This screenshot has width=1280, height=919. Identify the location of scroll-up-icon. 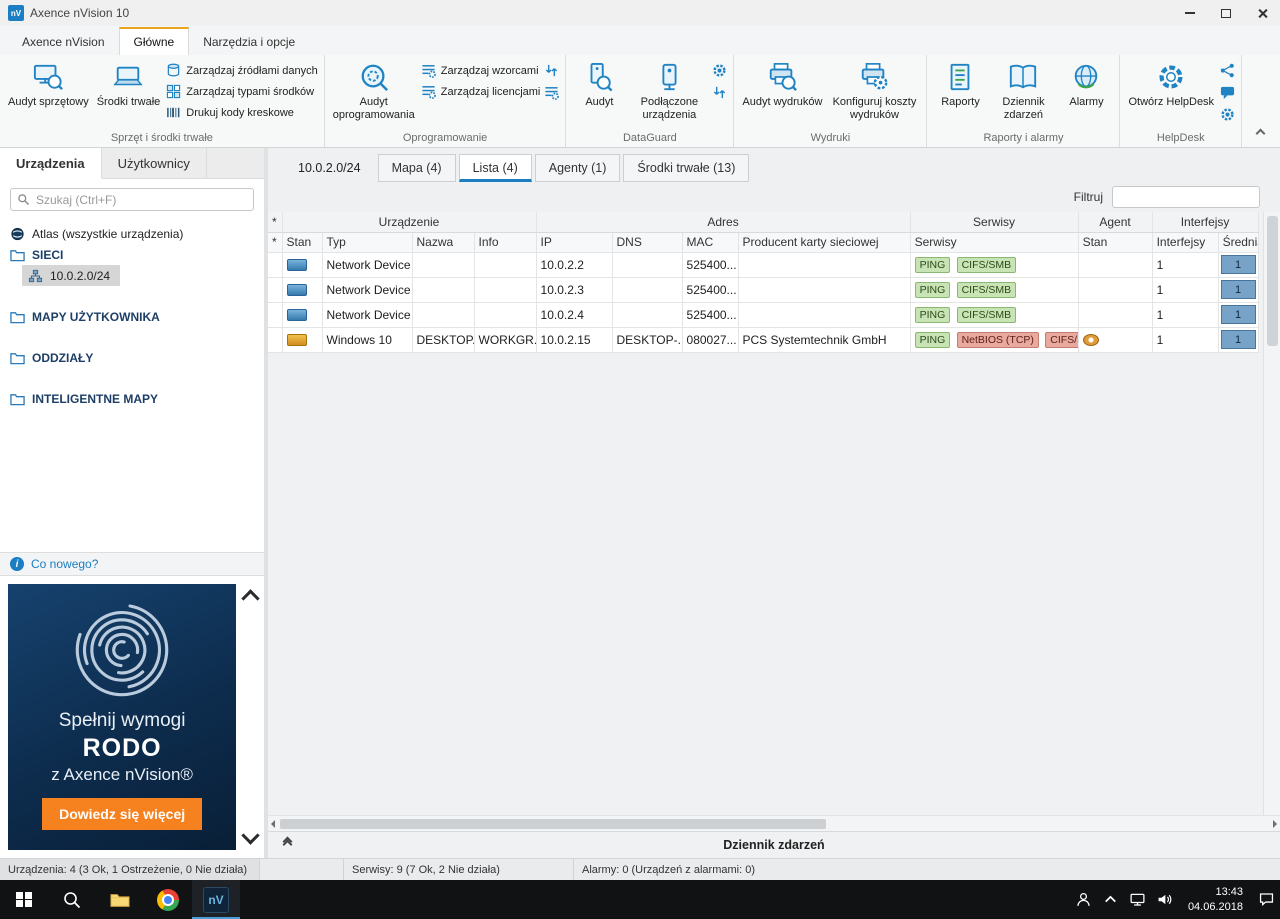
(250, 598).